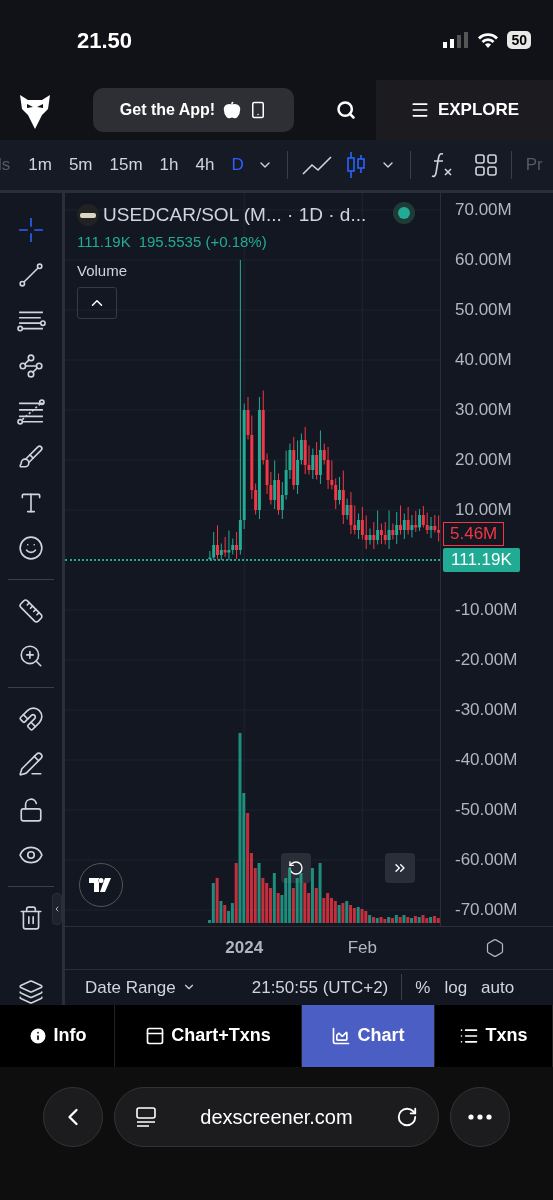 The width and height of the screenshot is (553, 1200). Describe the element at coordinates (316, 165) in the screenshot. I see `line-chart-icon` at that location.